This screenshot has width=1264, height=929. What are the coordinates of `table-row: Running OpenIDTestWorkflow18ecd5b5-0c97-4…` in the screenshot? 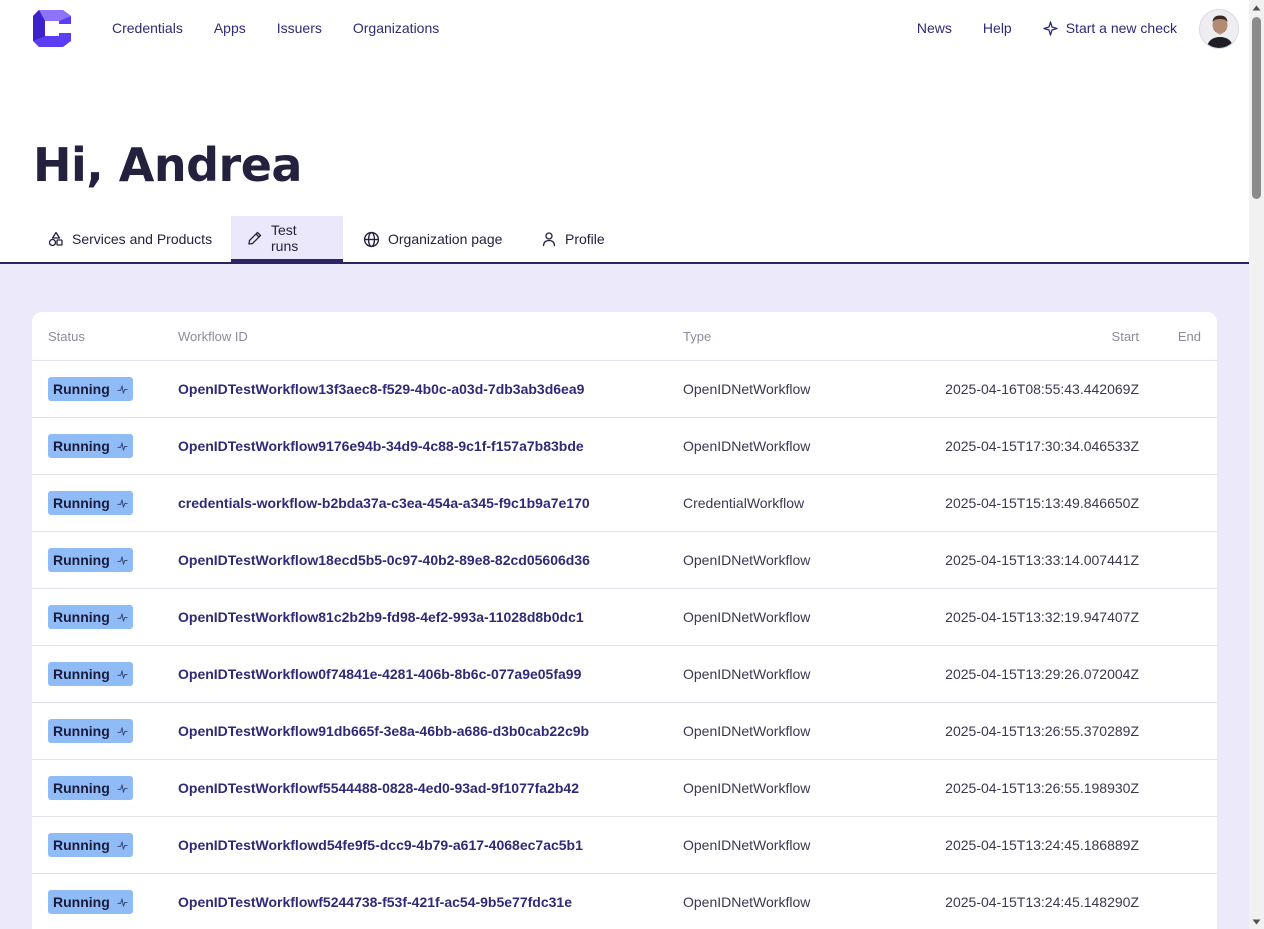 It's located at (624, 560).